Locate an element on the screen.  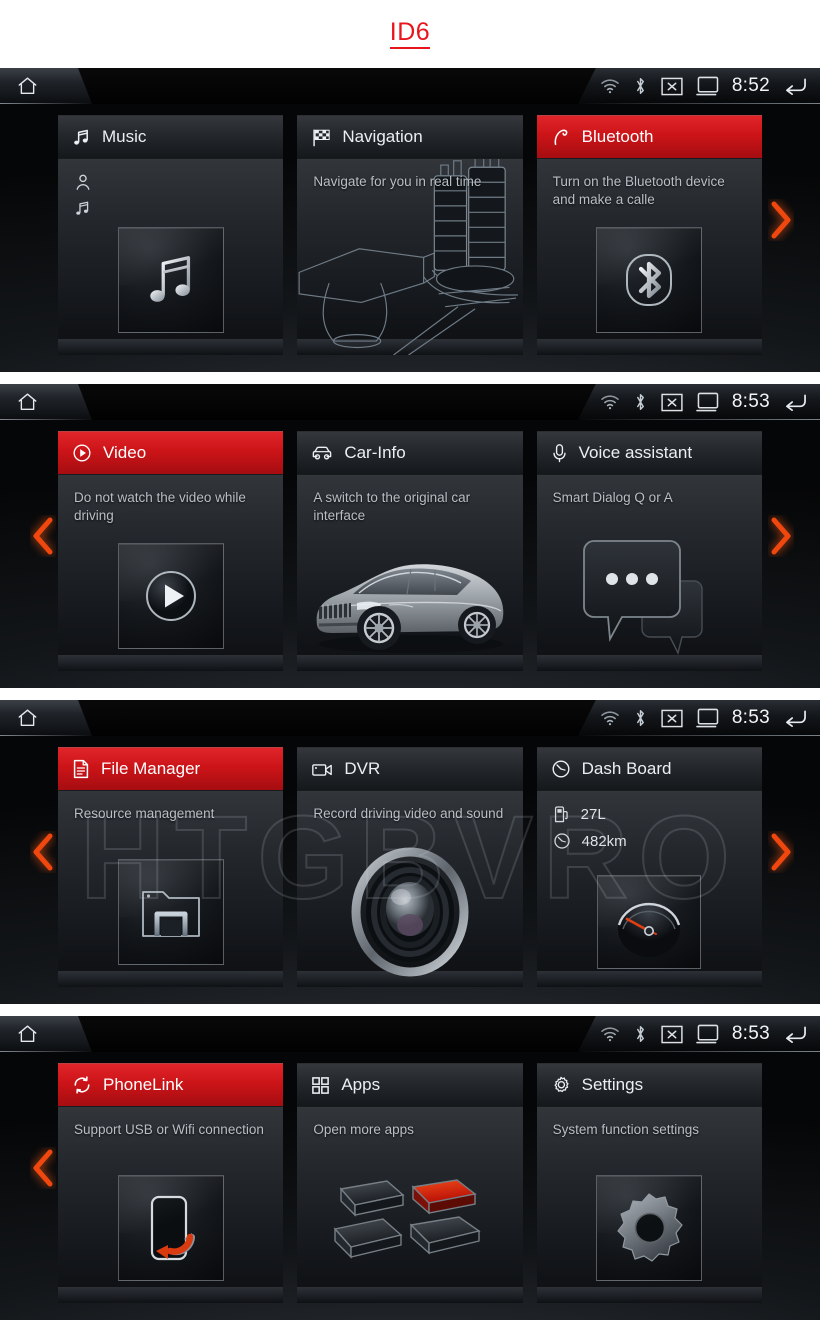
card-settings: Settings System function settings is located at coordinates (649, 1183).